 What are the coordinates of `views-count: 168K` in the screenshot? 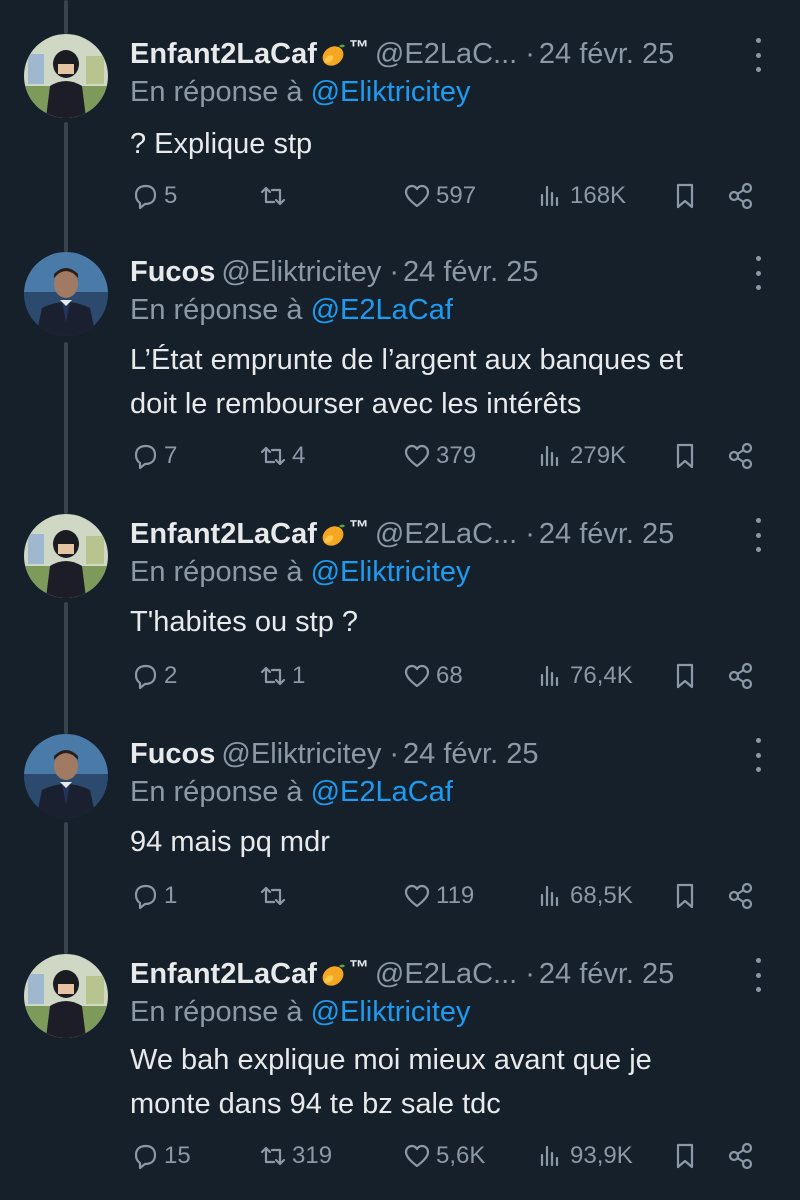 It's located at (598, 195).